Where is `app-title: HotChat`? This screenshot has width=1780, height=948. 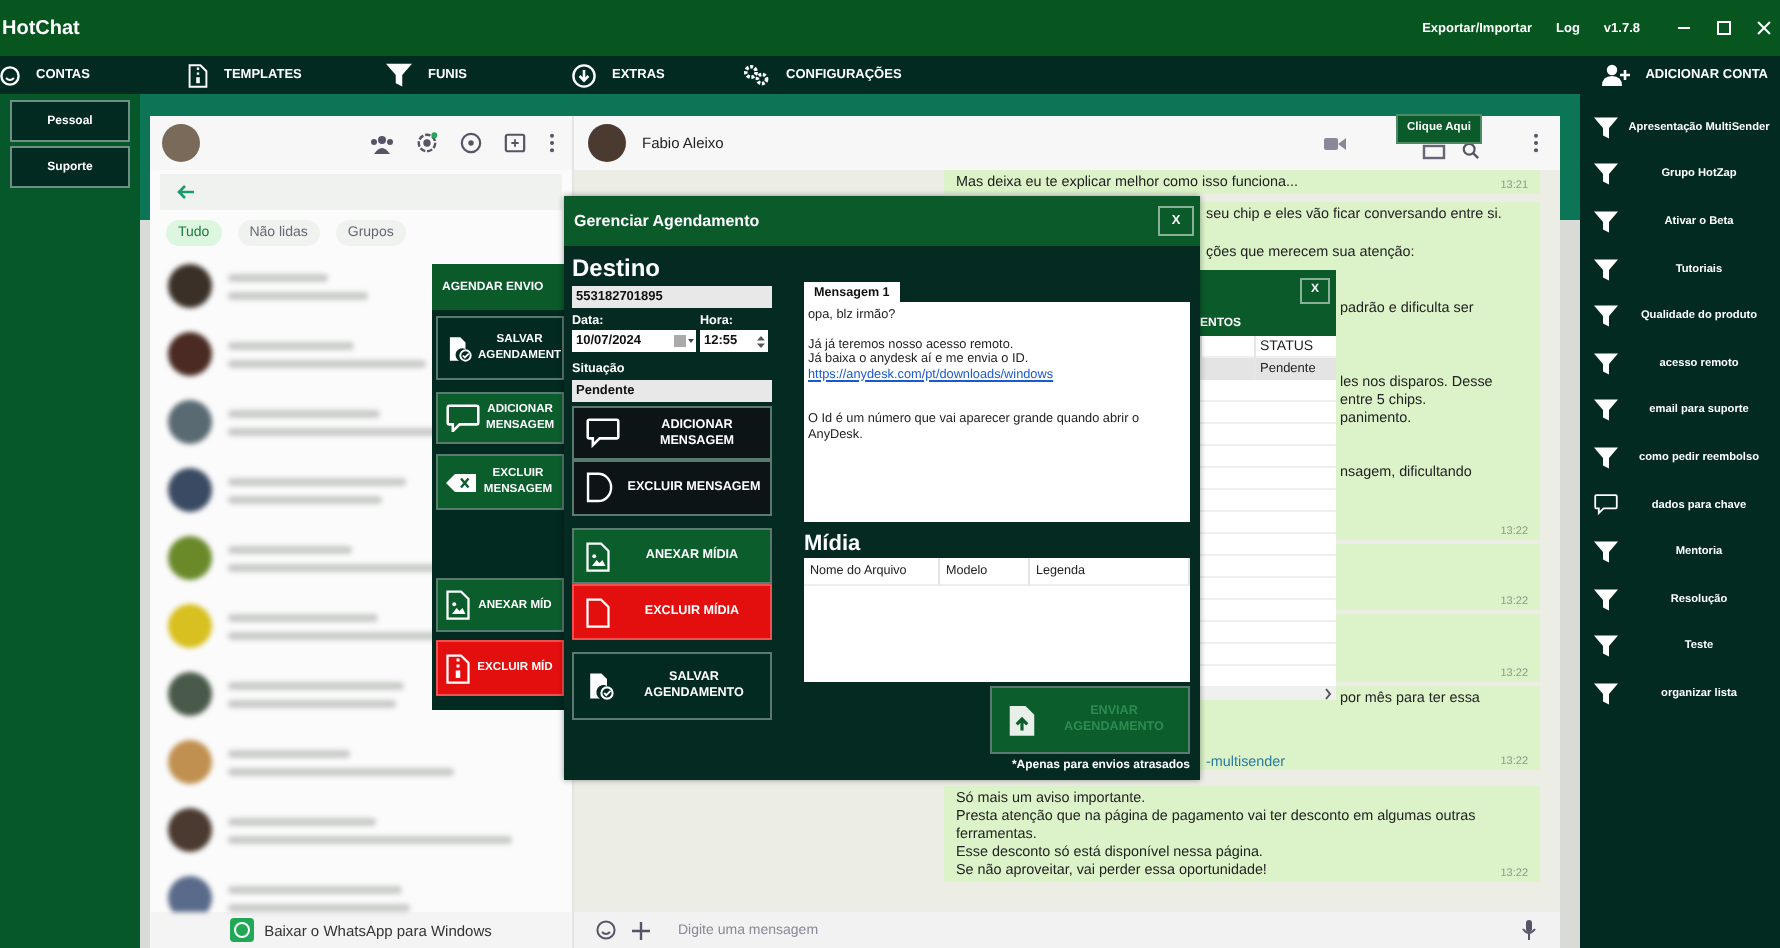 app-title: HotChat is located at coordinates (42, 28).